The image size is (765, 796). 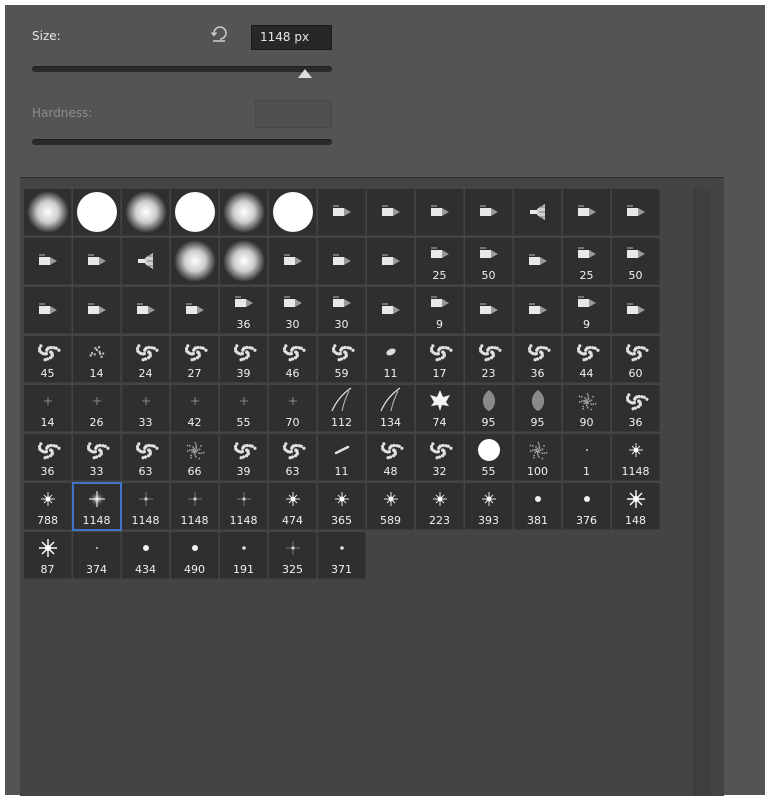 I want to click on size-slider-track, so click(x=182, y=69).